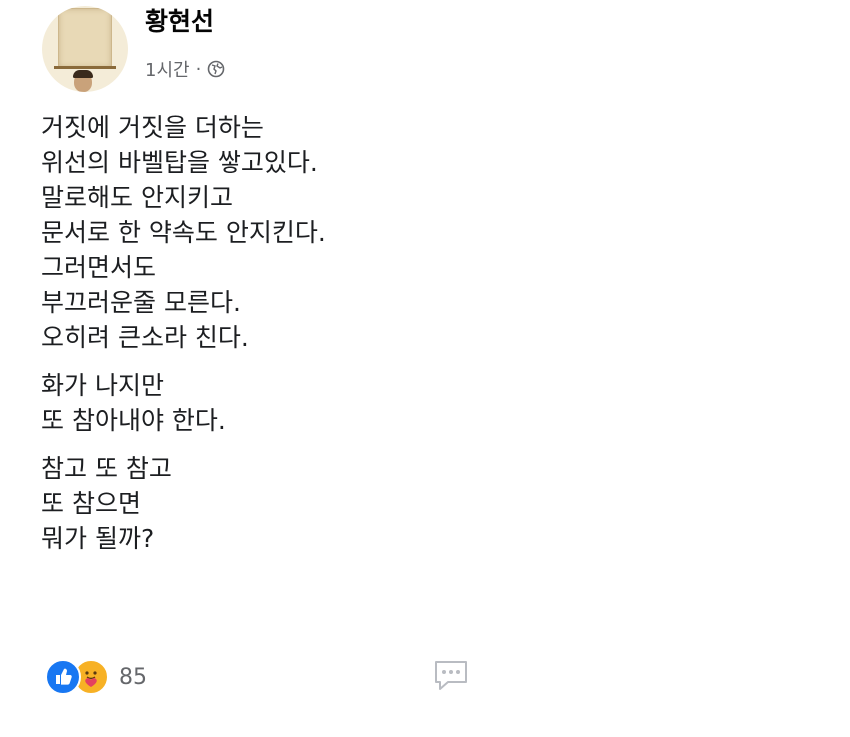 The width and height of the screenshot is (850, 737). Describe the element at coordinates (391, 503) in the screenshot. I see `post-paragraph: 참고 또 참고또 참으면뭐가 될까?` at that location.